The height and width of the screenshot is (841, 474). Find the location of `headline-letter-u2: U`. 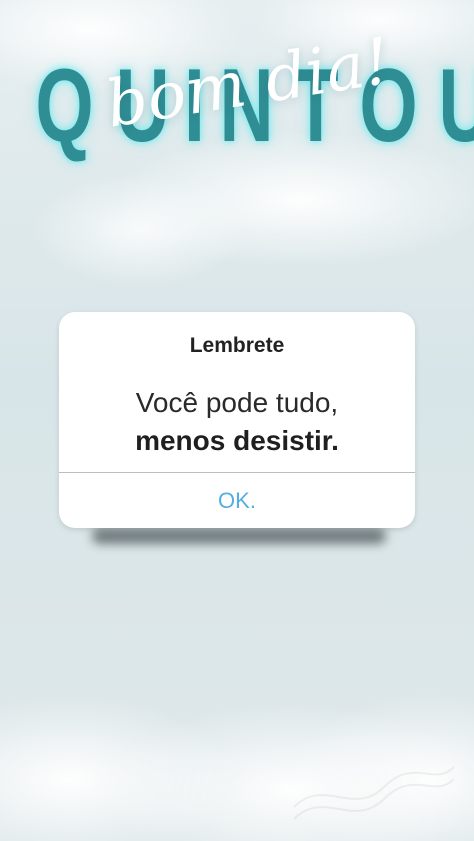

headline-letter-u2: U is located at coordinates (456, 106).